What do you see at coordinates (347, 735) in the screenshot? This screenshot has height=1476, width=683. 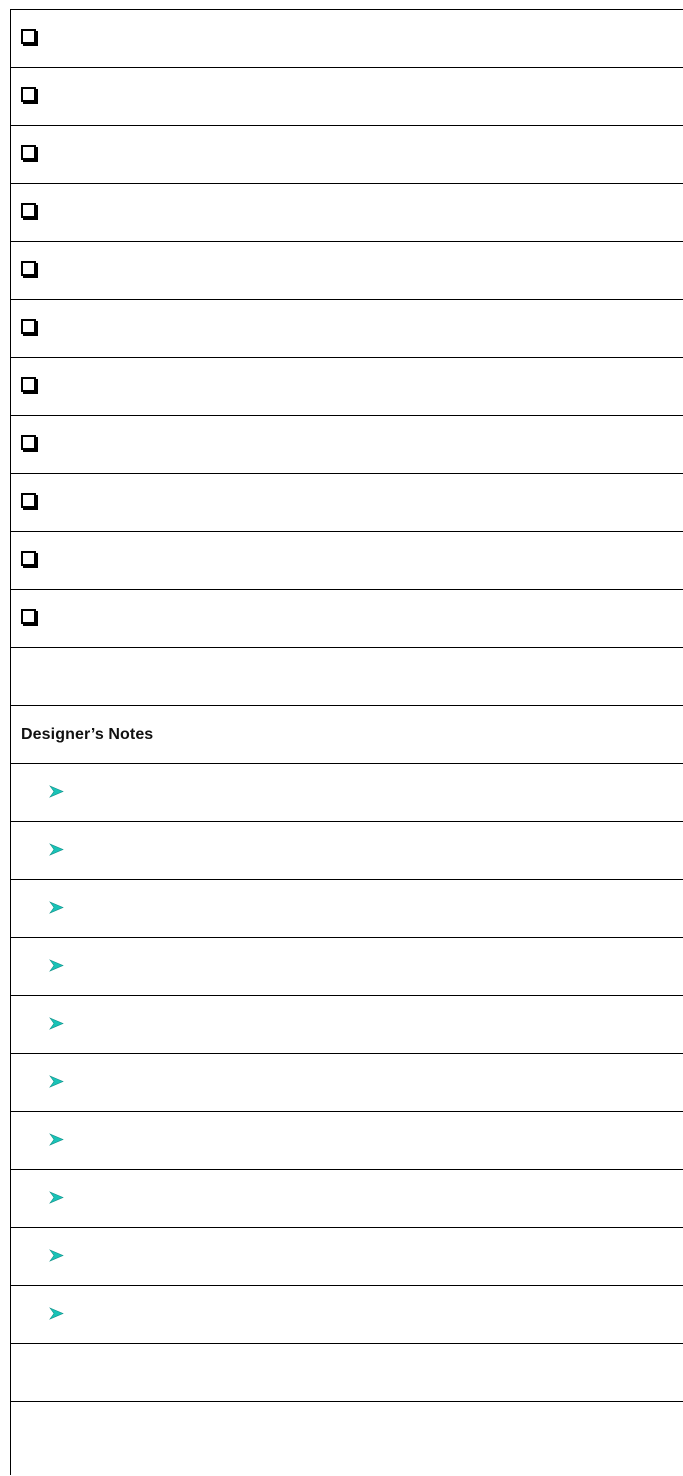 I see `notes-heading-row: Designer’s Notes` at bounding box center [347, 735].